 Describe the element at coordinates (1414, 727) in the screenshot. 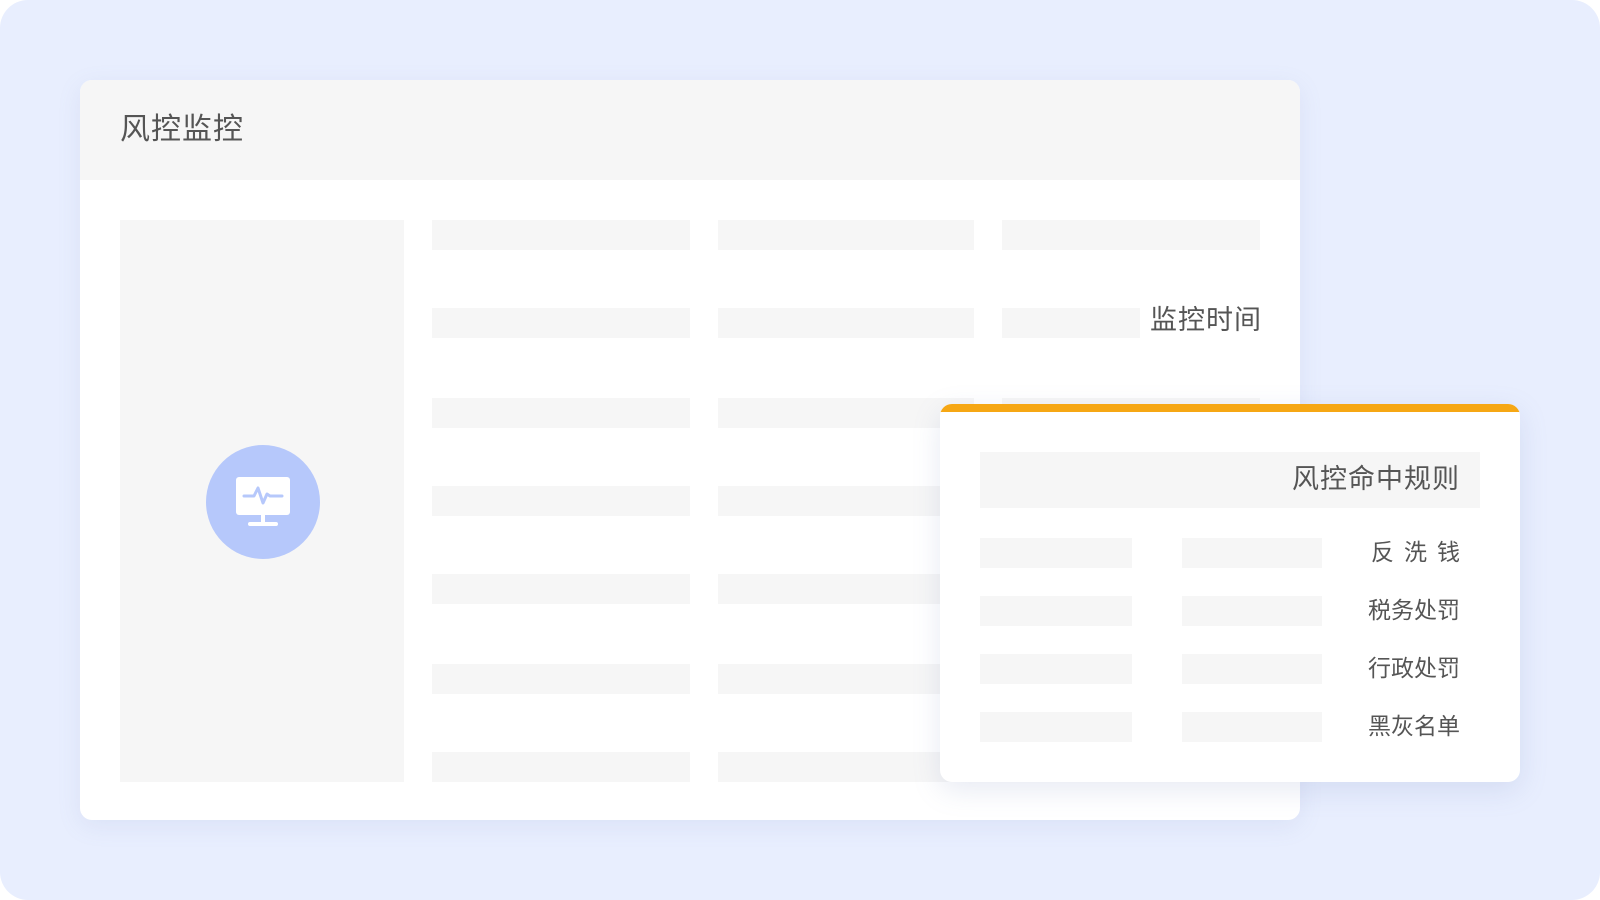

I see `rule-label: 黑灰名单` at that location.